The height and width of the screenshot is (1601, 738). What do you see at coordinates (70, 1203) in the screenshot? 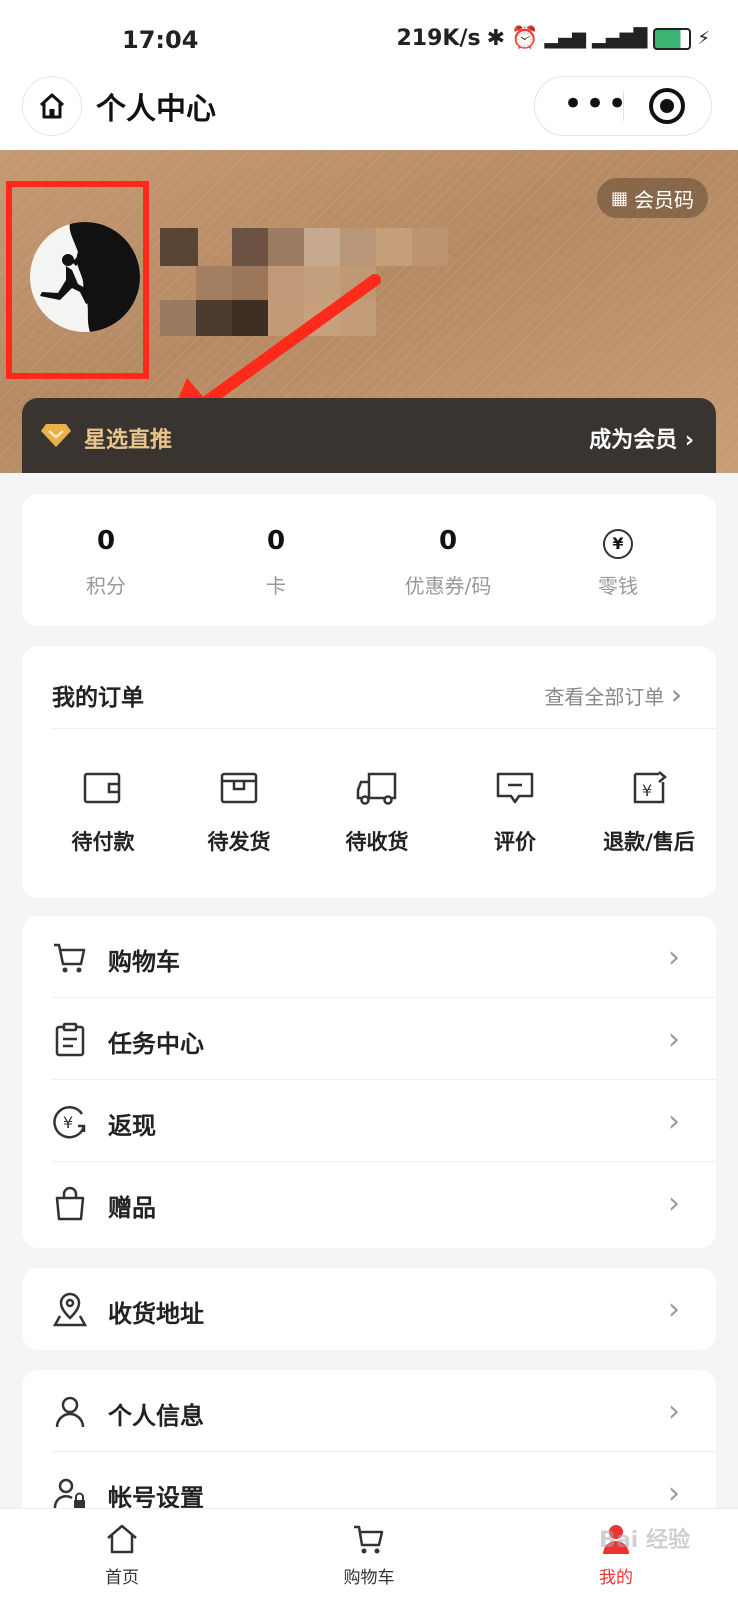
I see `gift-bag-icon` at bounding box center [70, 1203].